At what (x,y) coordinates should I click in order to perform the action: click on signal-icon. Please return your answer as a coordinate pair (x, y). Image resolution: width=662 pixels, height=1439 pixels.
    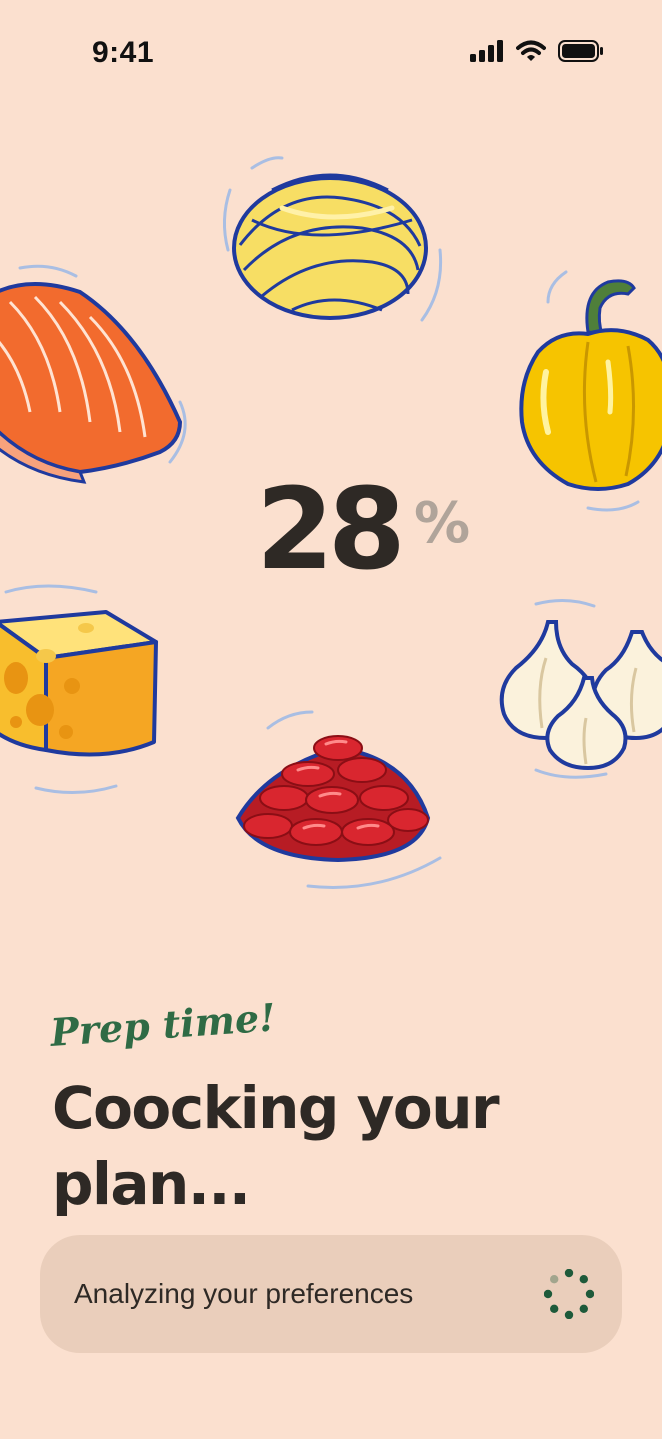
    Looking at the image, I should click on (486, 51).